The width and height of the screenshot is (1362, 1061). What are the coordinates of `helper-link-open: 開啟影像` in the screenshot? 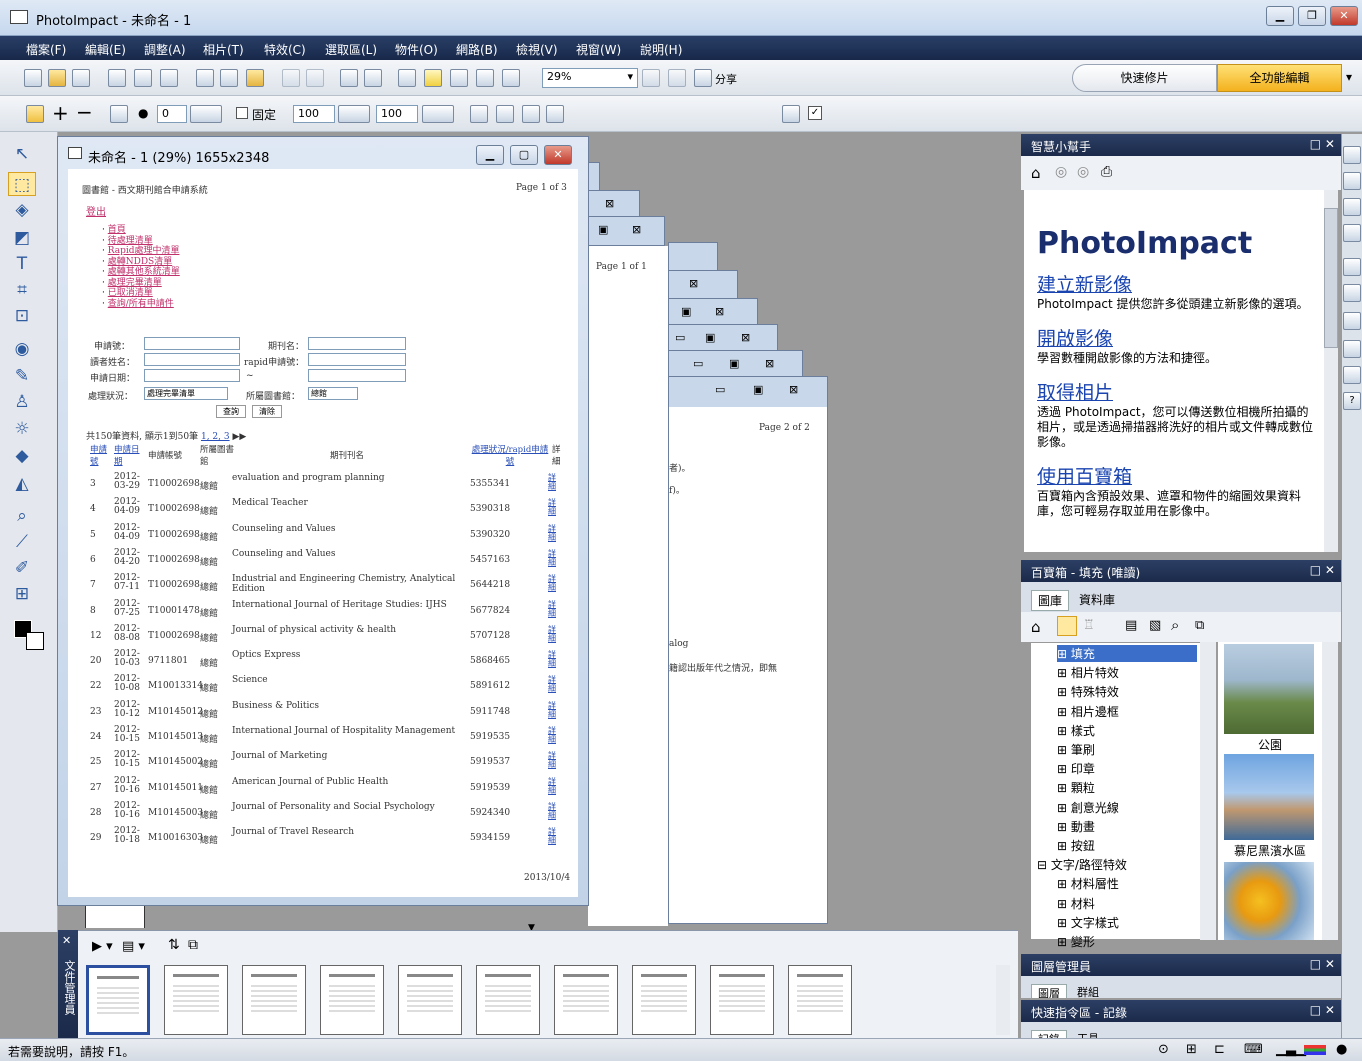 It's located at (1177, 337).